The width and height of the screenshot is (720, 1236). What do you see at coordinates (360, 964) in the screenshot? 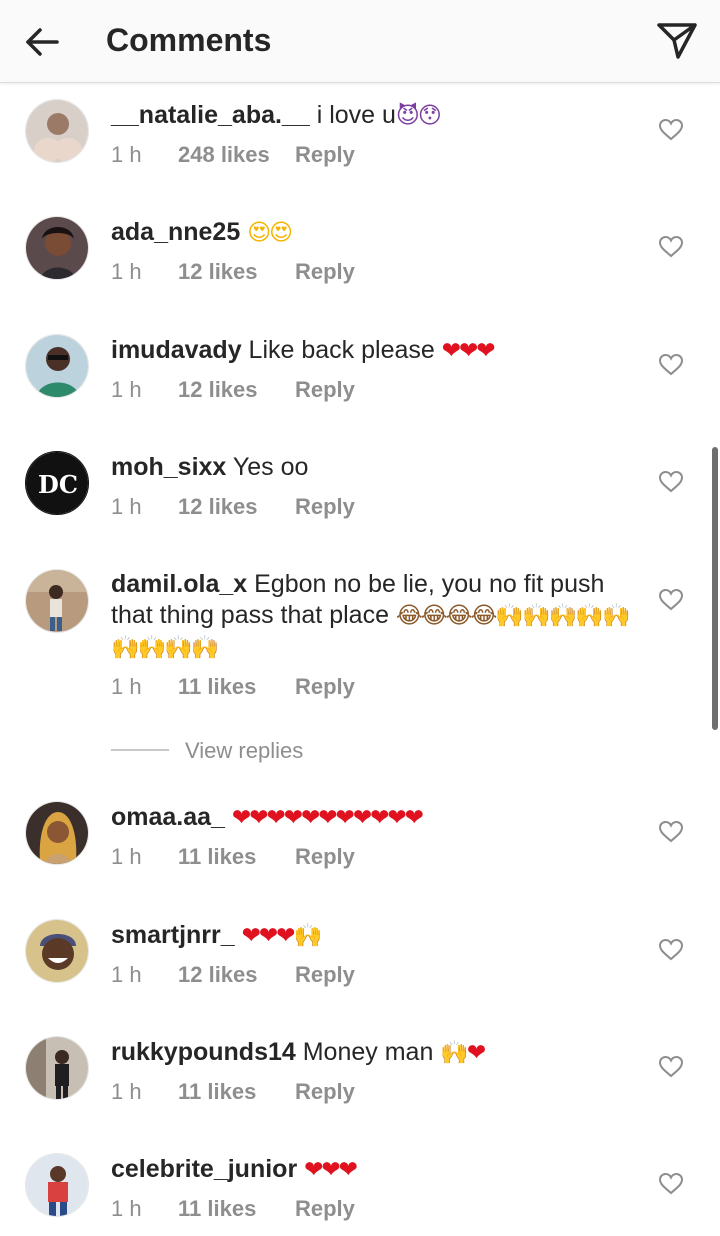
I see `comment-row: smartjnrr_ ❤❤❤🙌 1 h 12 likes Reply` at bounding box center [360, 964].